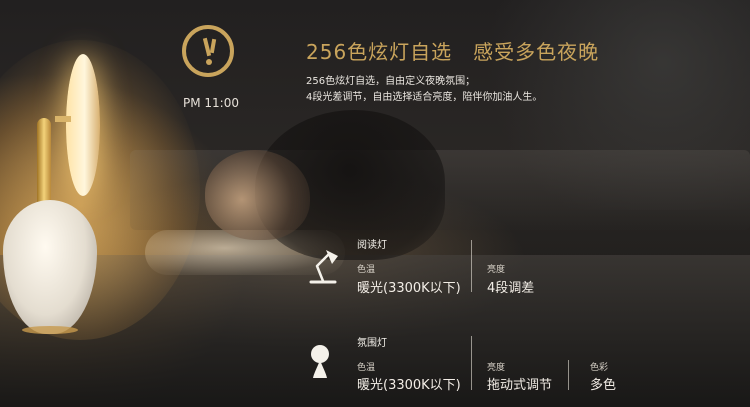 The image size is (750, 407). Describe the element at coordinates (320, 361) in the screenshot. I see `mood-lamp-icon` at that location.